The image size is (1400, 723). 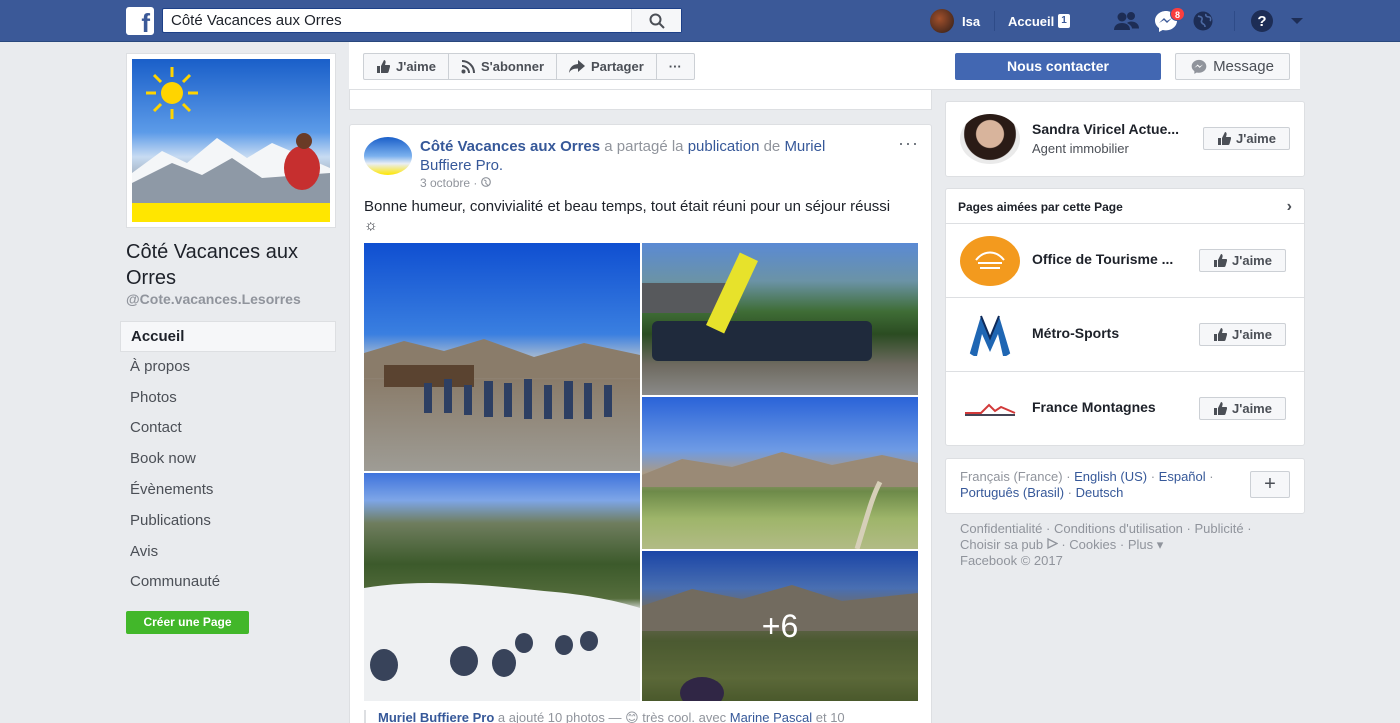 I want to click on search-button, so click(x=656, y=20).